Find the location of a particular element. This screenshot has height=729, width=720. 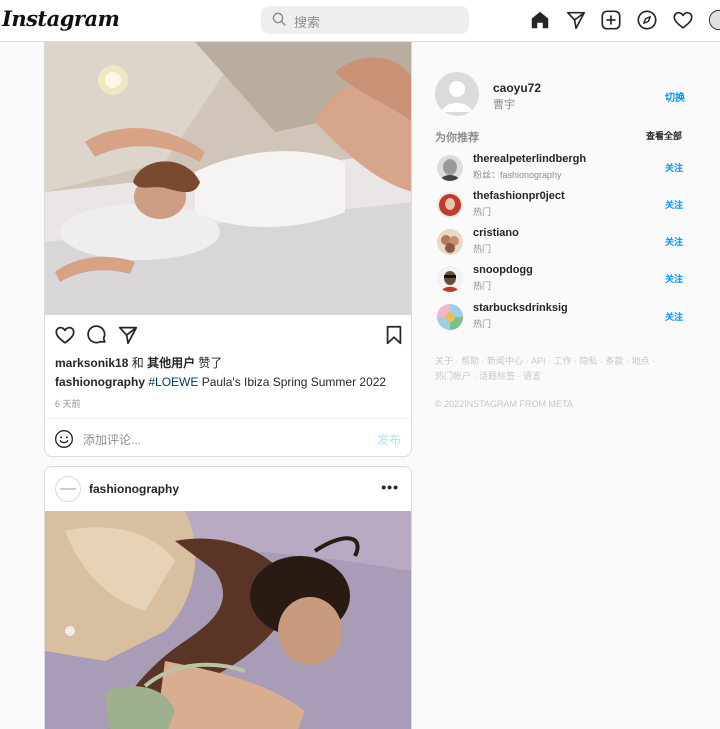

home-icon is located at coordinates (540, 20).